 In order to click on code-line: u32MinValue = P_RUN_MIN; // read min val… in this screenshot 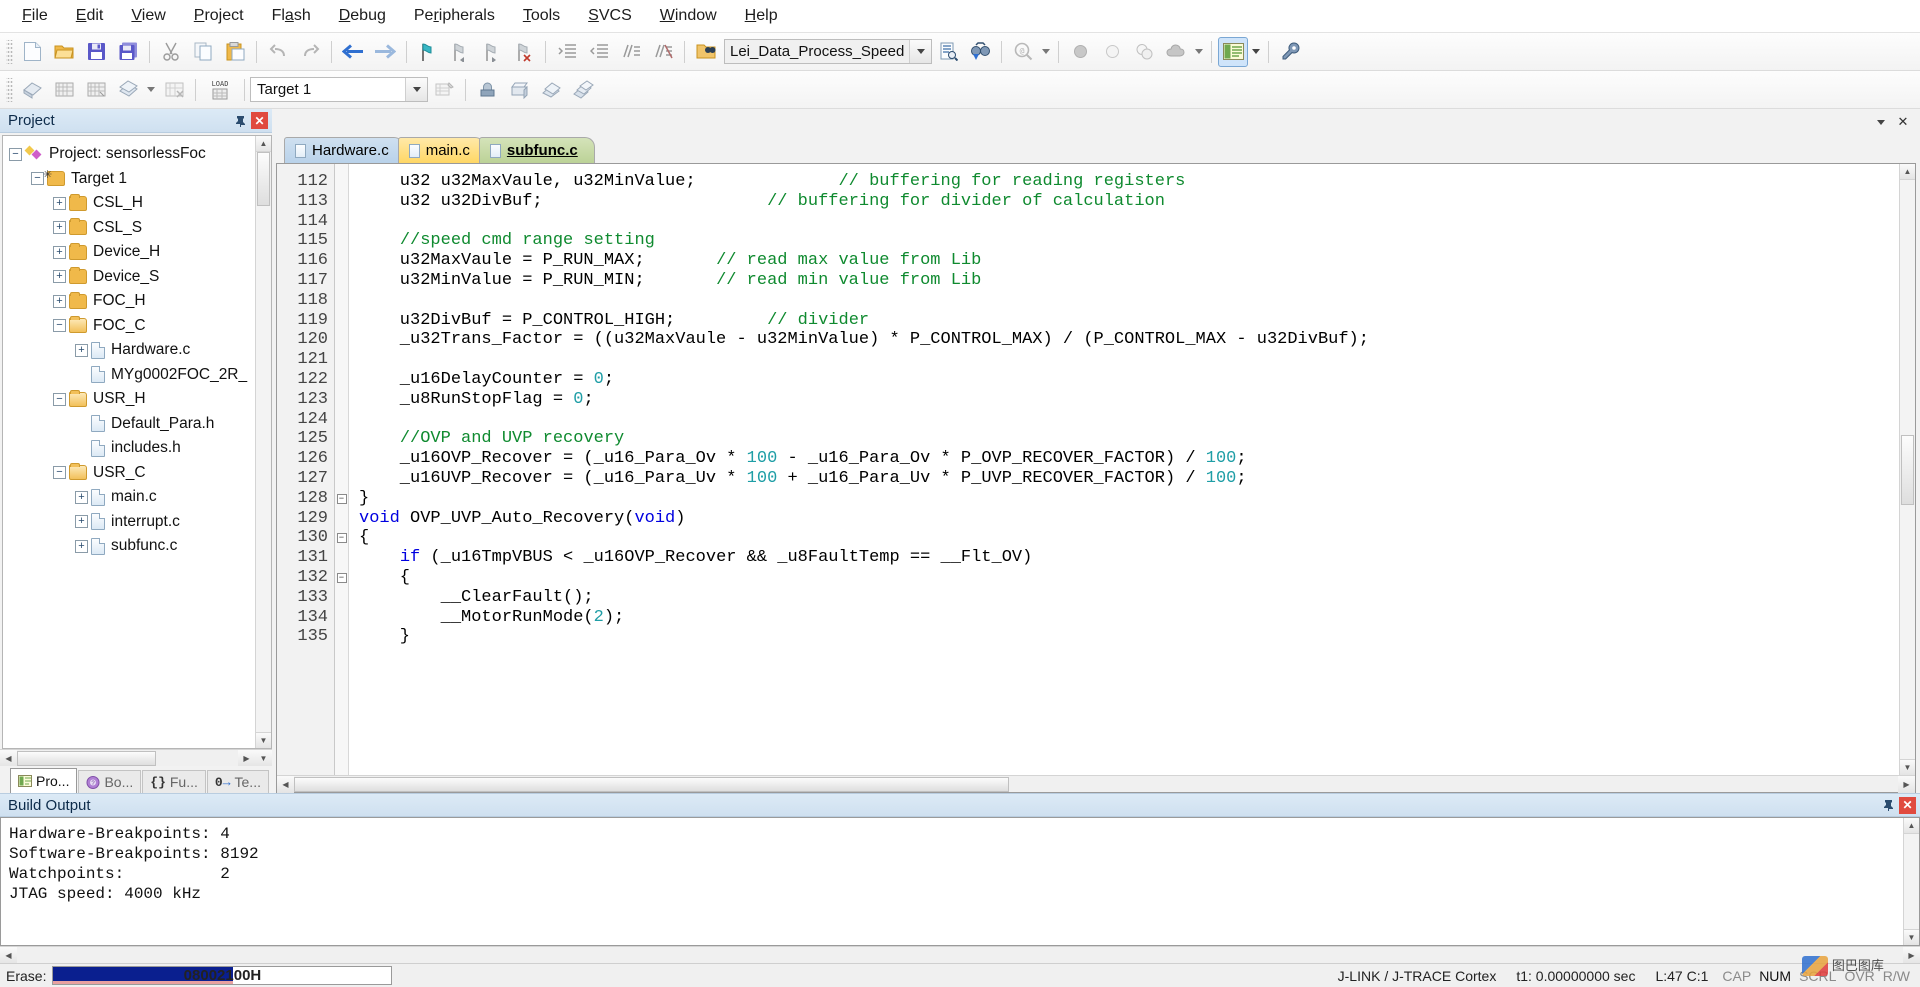, I will do `click(1129, 281)`.